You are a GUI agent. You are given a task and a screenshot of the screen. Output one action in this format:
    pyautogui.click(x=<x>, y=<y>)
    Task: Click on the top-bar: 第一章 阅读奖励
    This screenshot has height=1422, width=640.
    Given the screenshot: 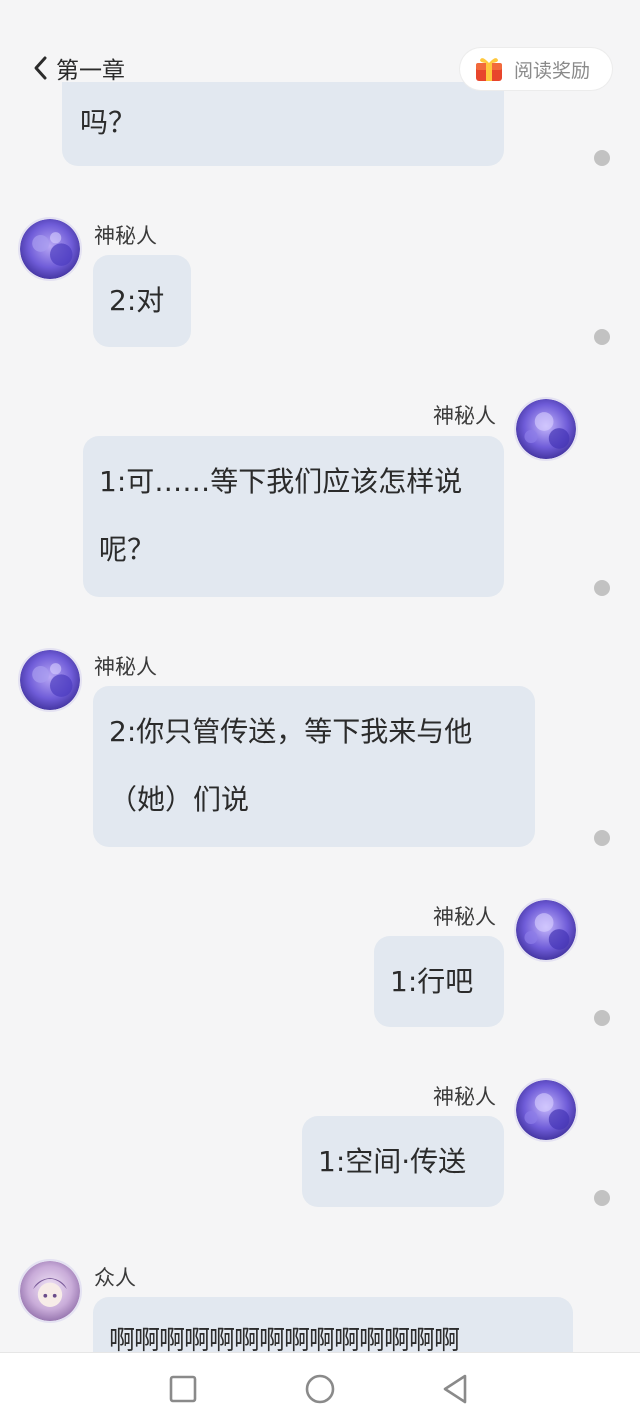 What is the action you would take?
    pyautogui.click(x=320, y=66)
    